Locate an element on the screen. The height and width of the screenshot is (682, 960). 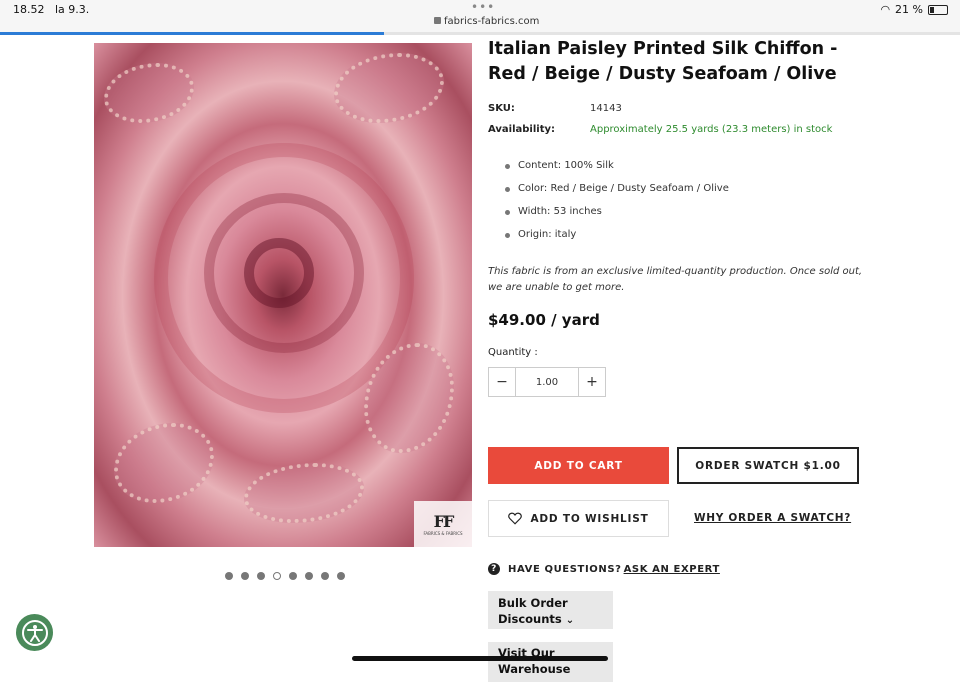
questions-label: HAVE QUESTIONS? is located at coordinates (565, 569).